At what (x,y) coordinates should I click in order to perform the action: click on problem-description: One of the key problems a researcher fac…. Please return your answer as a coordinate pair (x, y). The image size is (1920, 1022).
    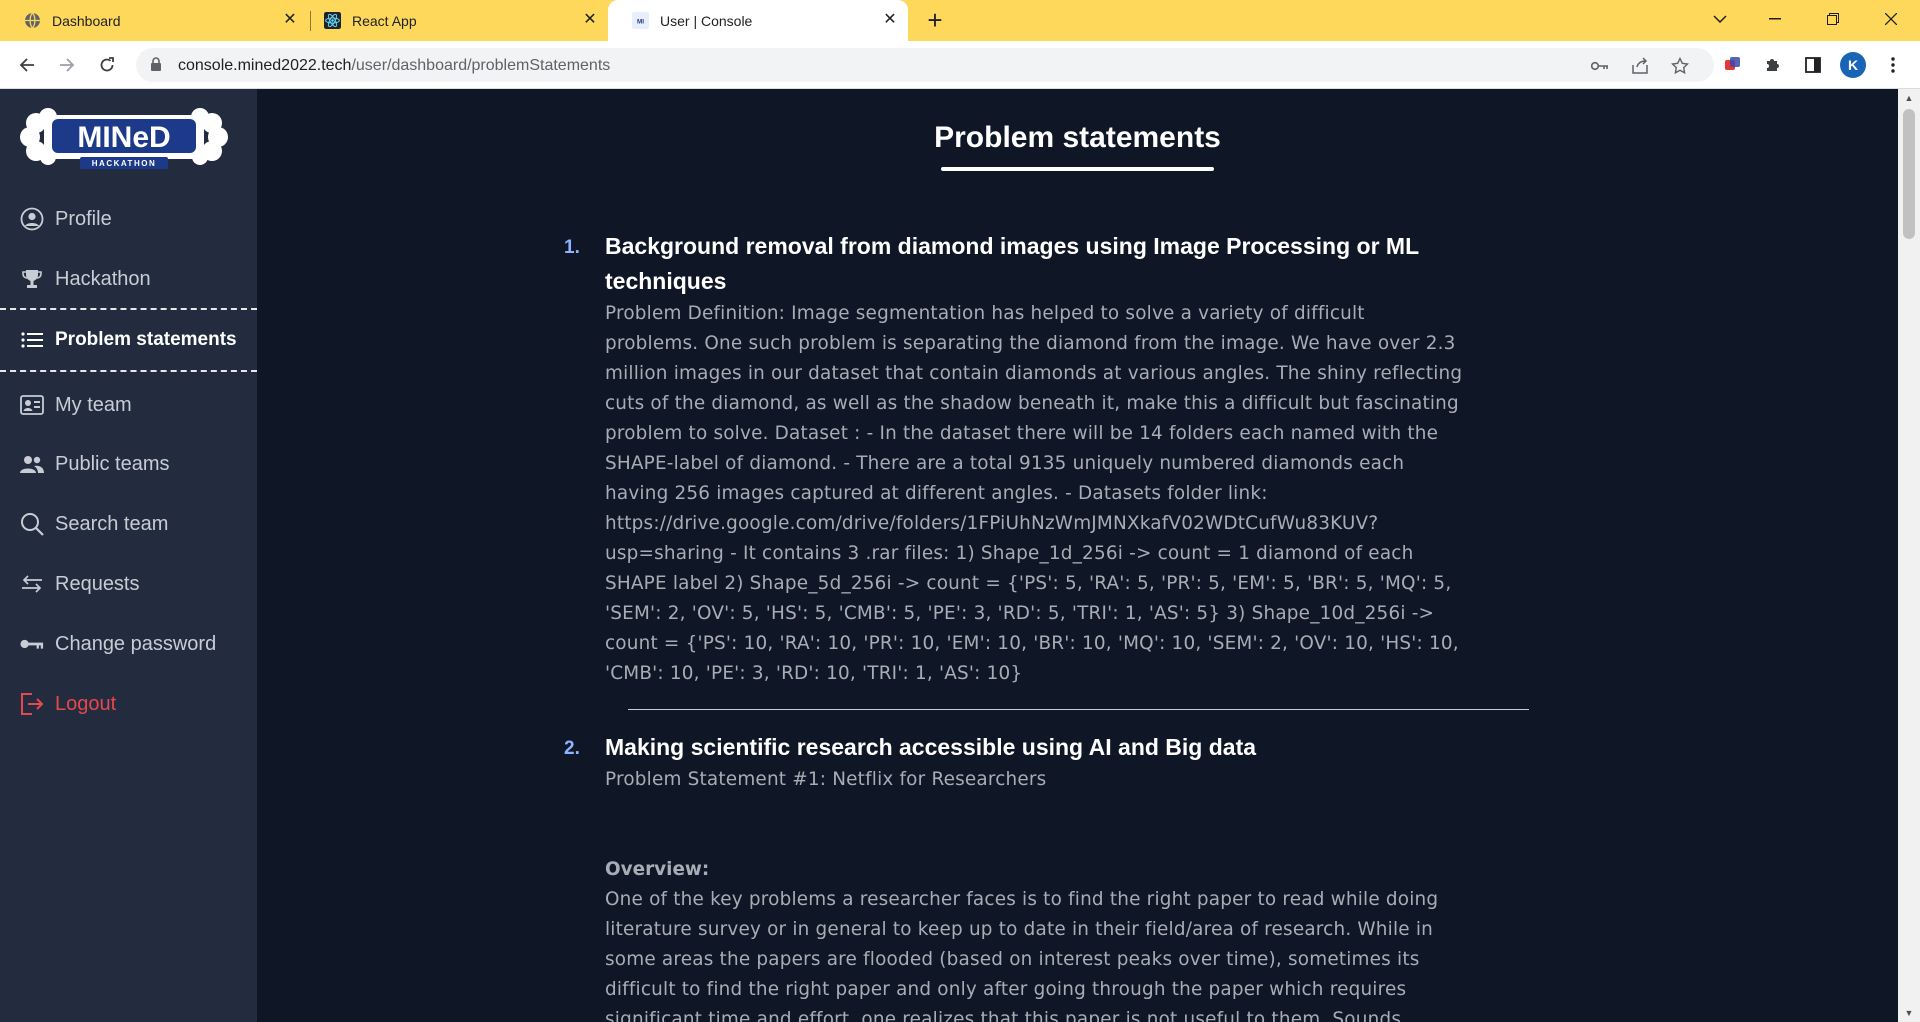
    Looking at the image, I should click on (1065, 953).